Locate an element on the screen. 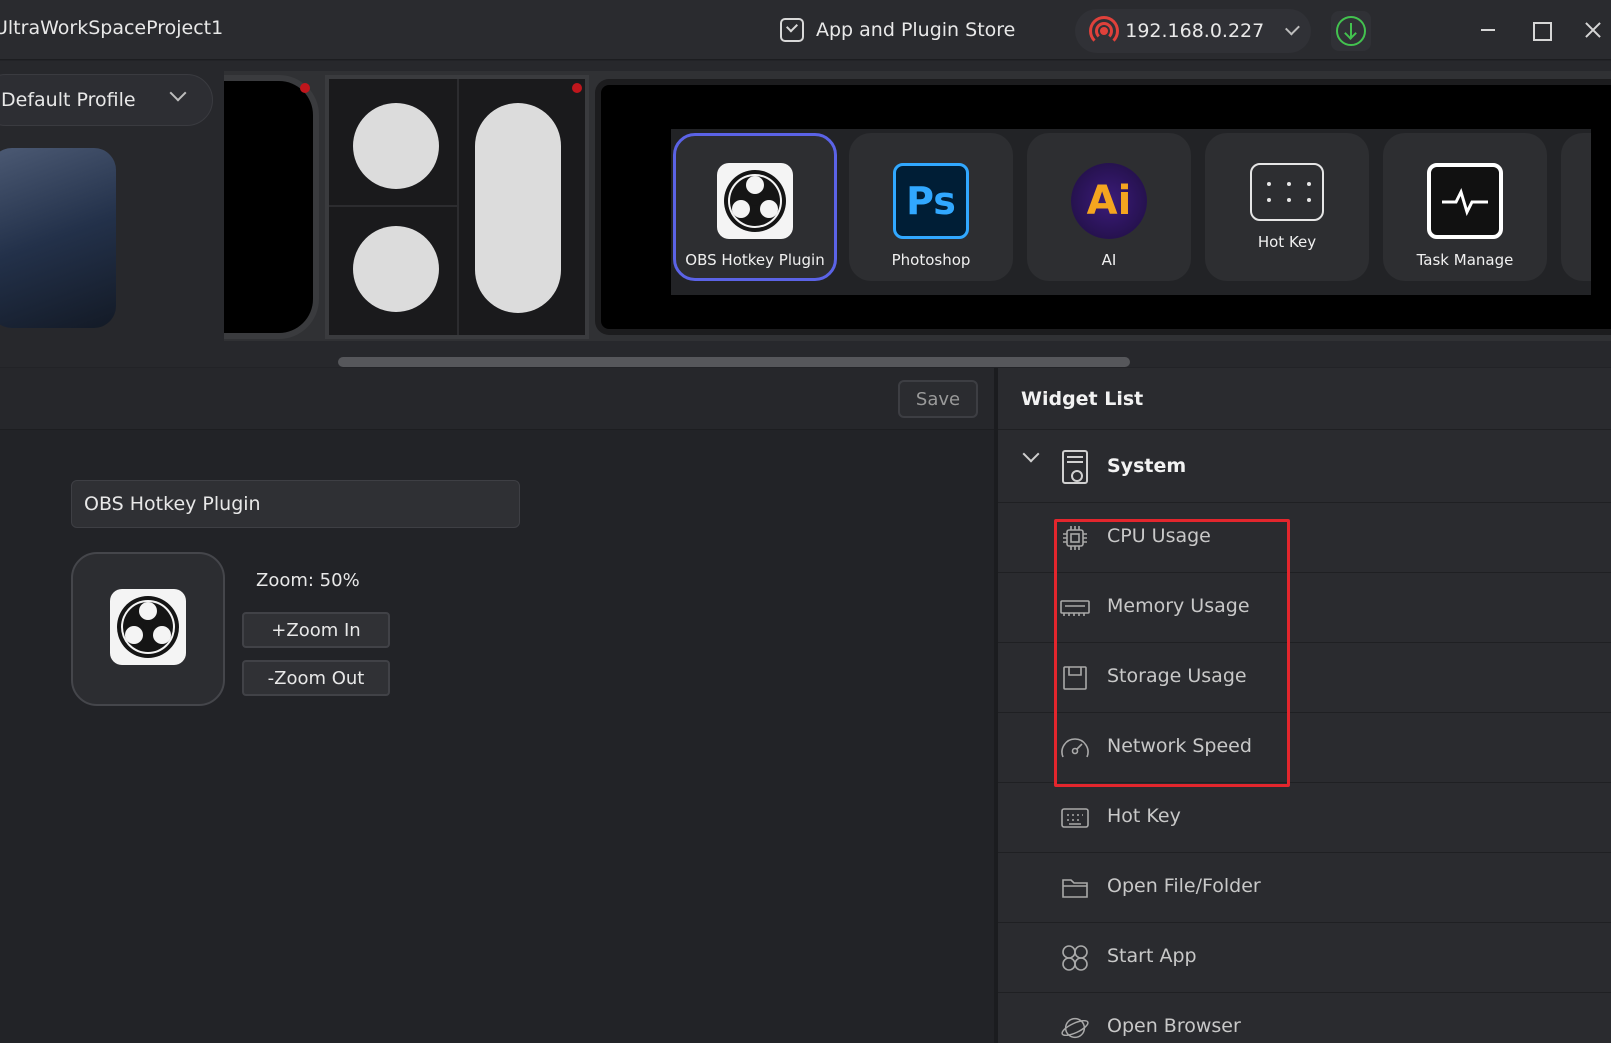 The height and width of the screenshot is (1043, 1611). widget-label: Hot Key is located at coordinates (1144, 816).